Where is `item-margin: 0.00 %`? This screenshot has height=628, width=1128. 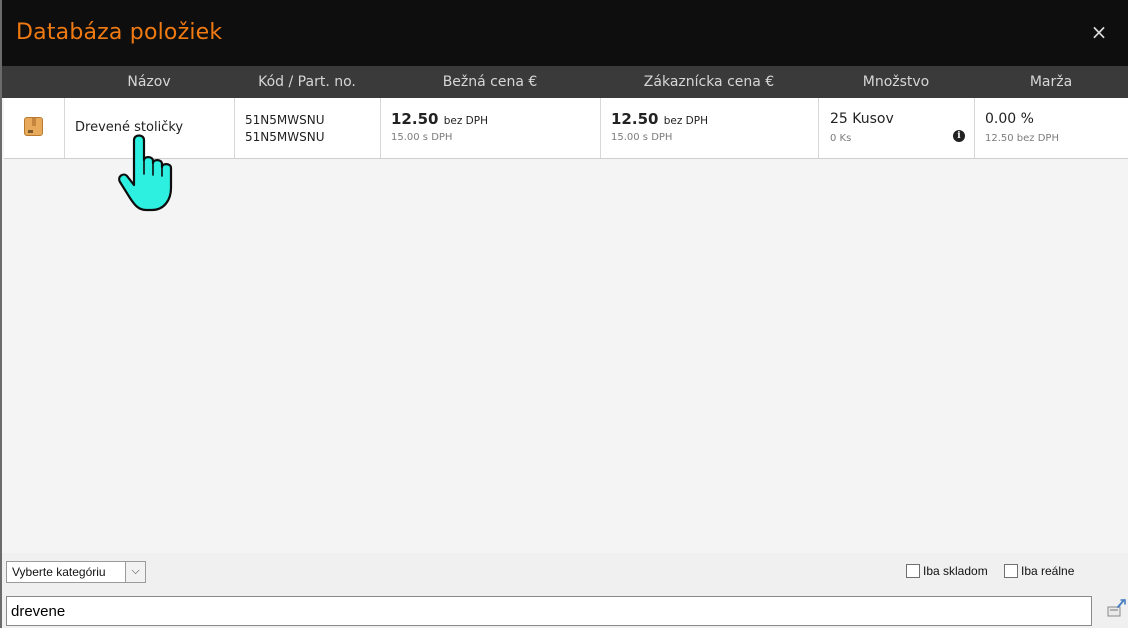
item-margin: 0.00 % is located at coordinates (1009, 119).